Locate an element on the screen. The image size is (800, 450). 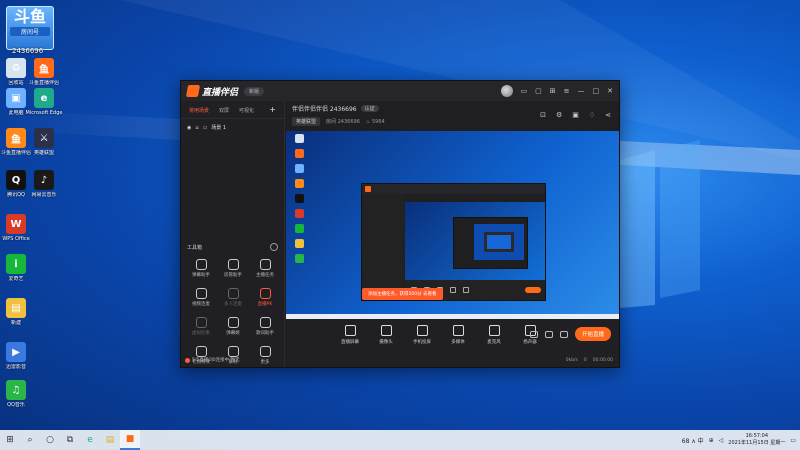
preview-eye-icon is located at coordinates (548, 334).